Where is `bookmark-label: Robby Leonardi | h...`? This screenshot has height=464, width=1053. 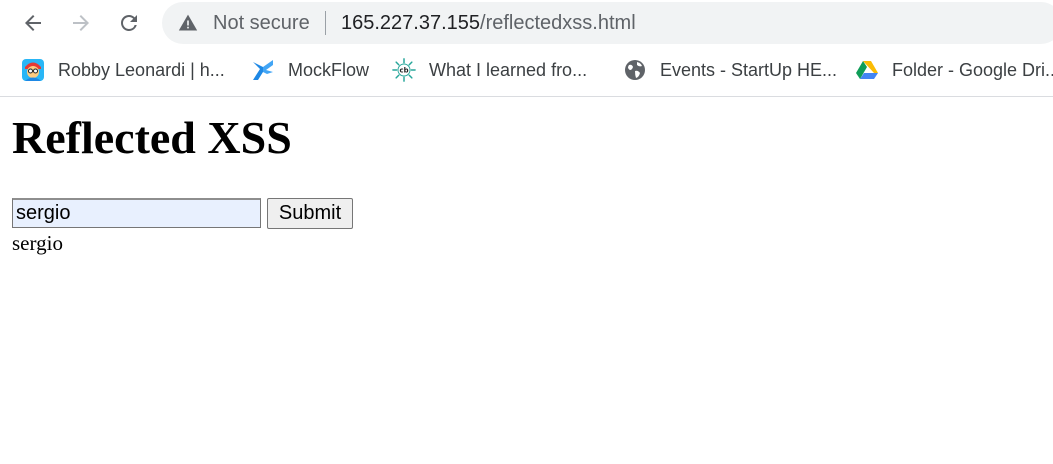 bookmark-label: Robby Leonardi | h... is located at coordinates (141, 69).